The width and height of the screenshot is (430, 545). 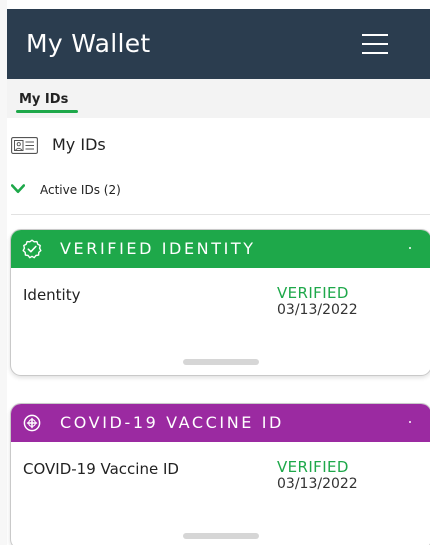 I want to click on active-ids-label: Active IDs (2), so click(x=80, y=190).